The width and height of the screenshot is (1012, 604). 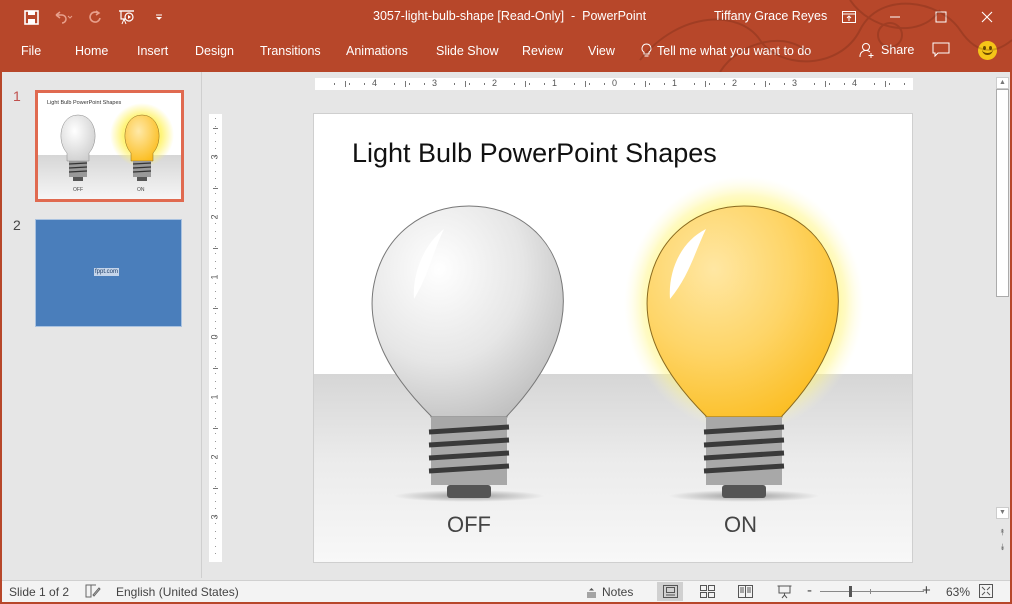 What do you see at coordinates (1002, 325) in the screenshot?
I see `vertical-scrollbar: ▲ ▼ ⯭ ⯯` at bounding box center [1002, 325].